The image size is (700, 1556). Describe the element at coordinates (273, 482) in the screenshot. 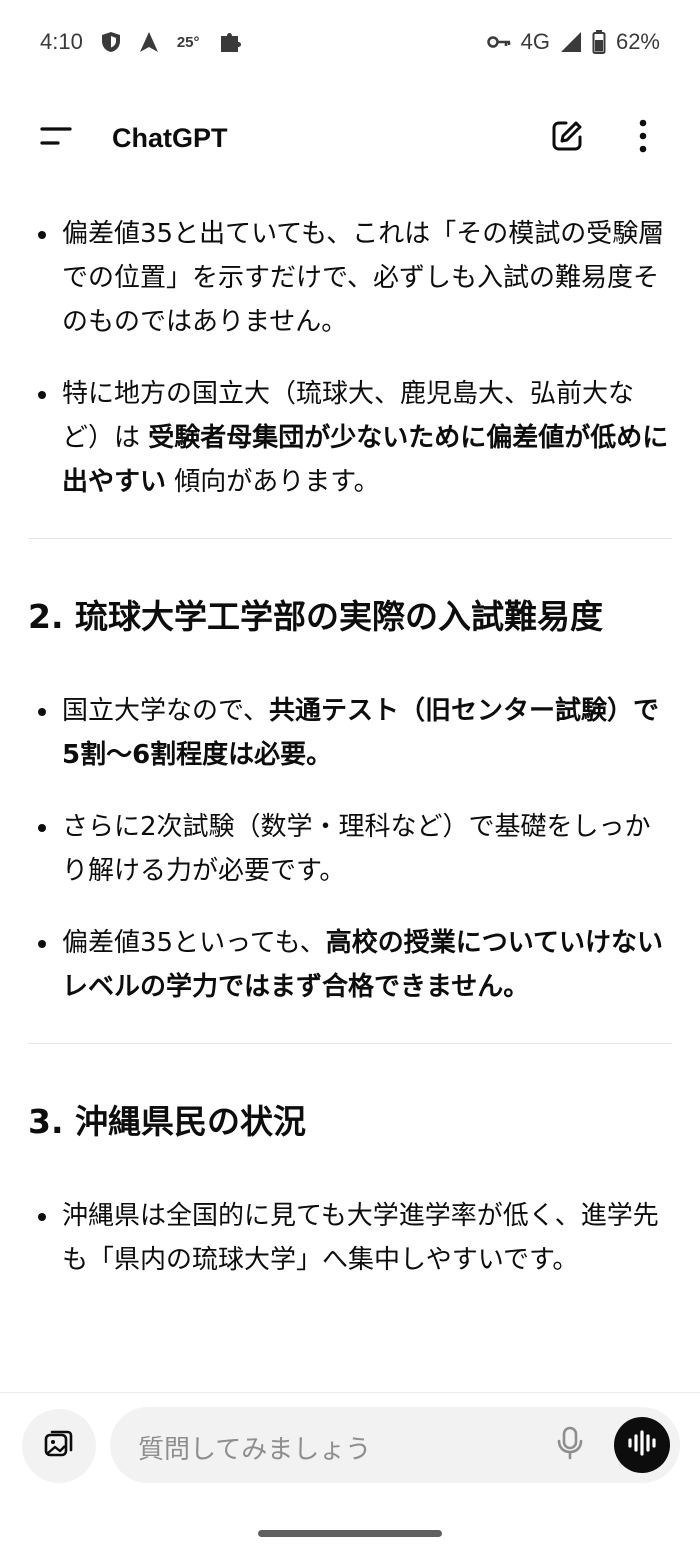

I see `text: 傾向があります。` at that location.